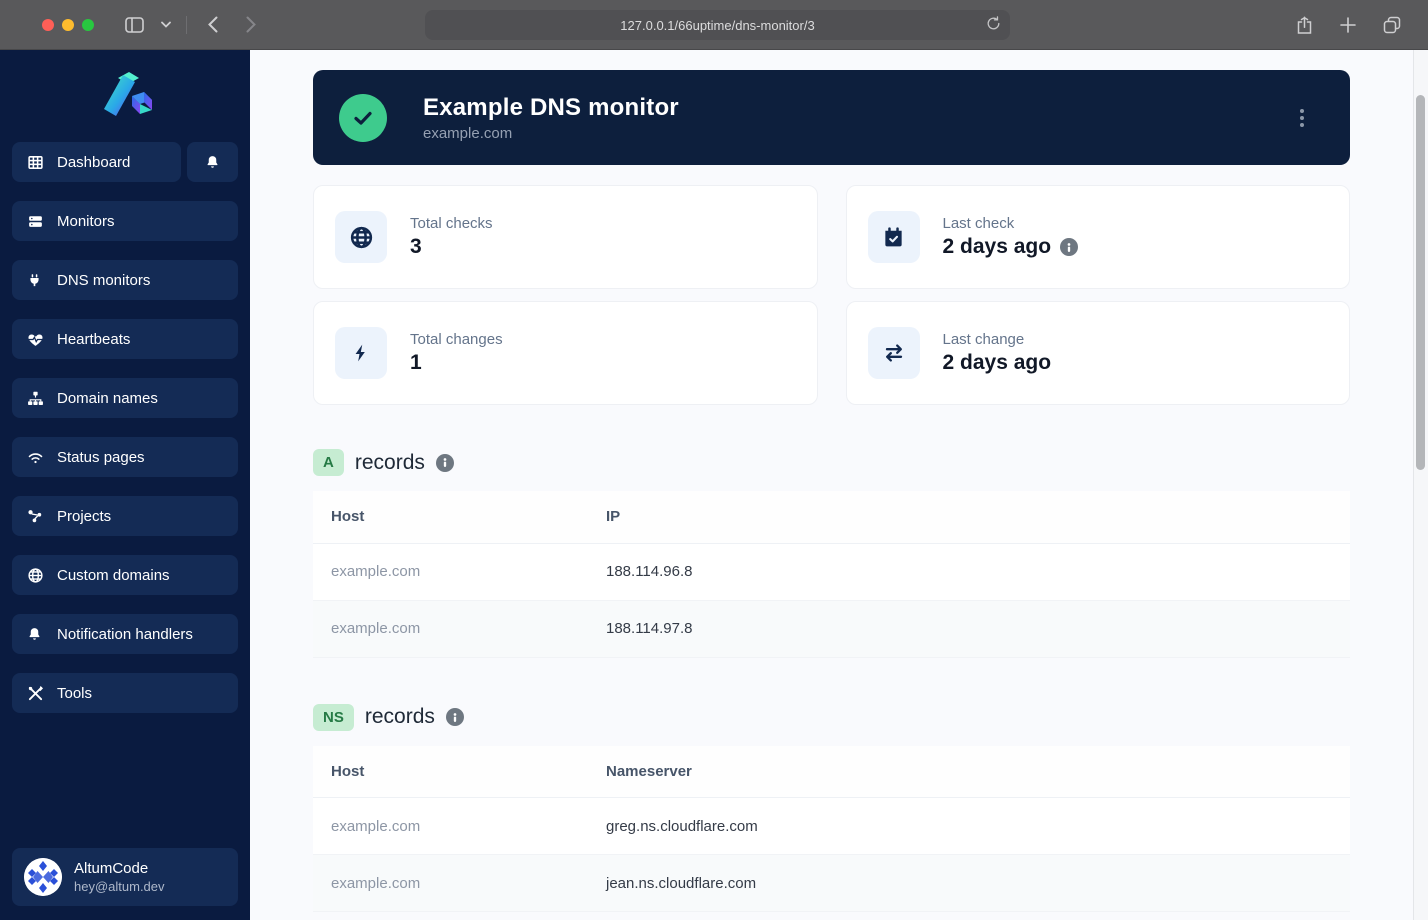  Describe the element at coordinates (969, 771) in the screenshot. I see `column-header-nameserver: Nameserver` at that location.